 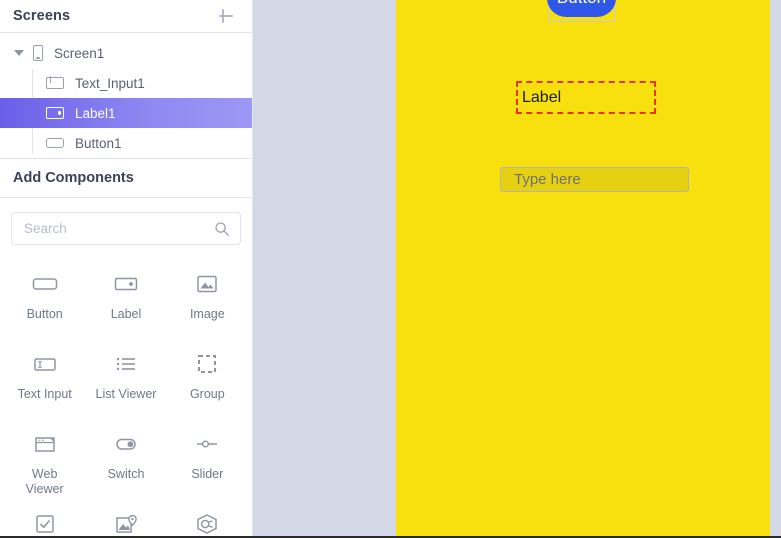 I want to click on canvas-label-text: Label, so click(x=542, y=97).